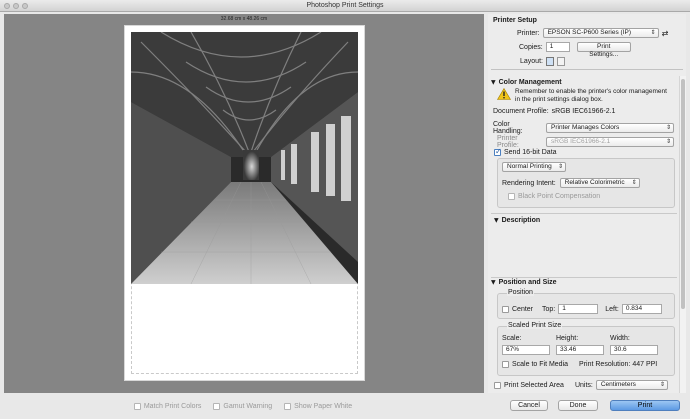 The image size is (690, 419). What do you see at coordinates (498, 151) in the screenshot?
I see `send-16bit-checkbox` at bounding box center [498, 151].